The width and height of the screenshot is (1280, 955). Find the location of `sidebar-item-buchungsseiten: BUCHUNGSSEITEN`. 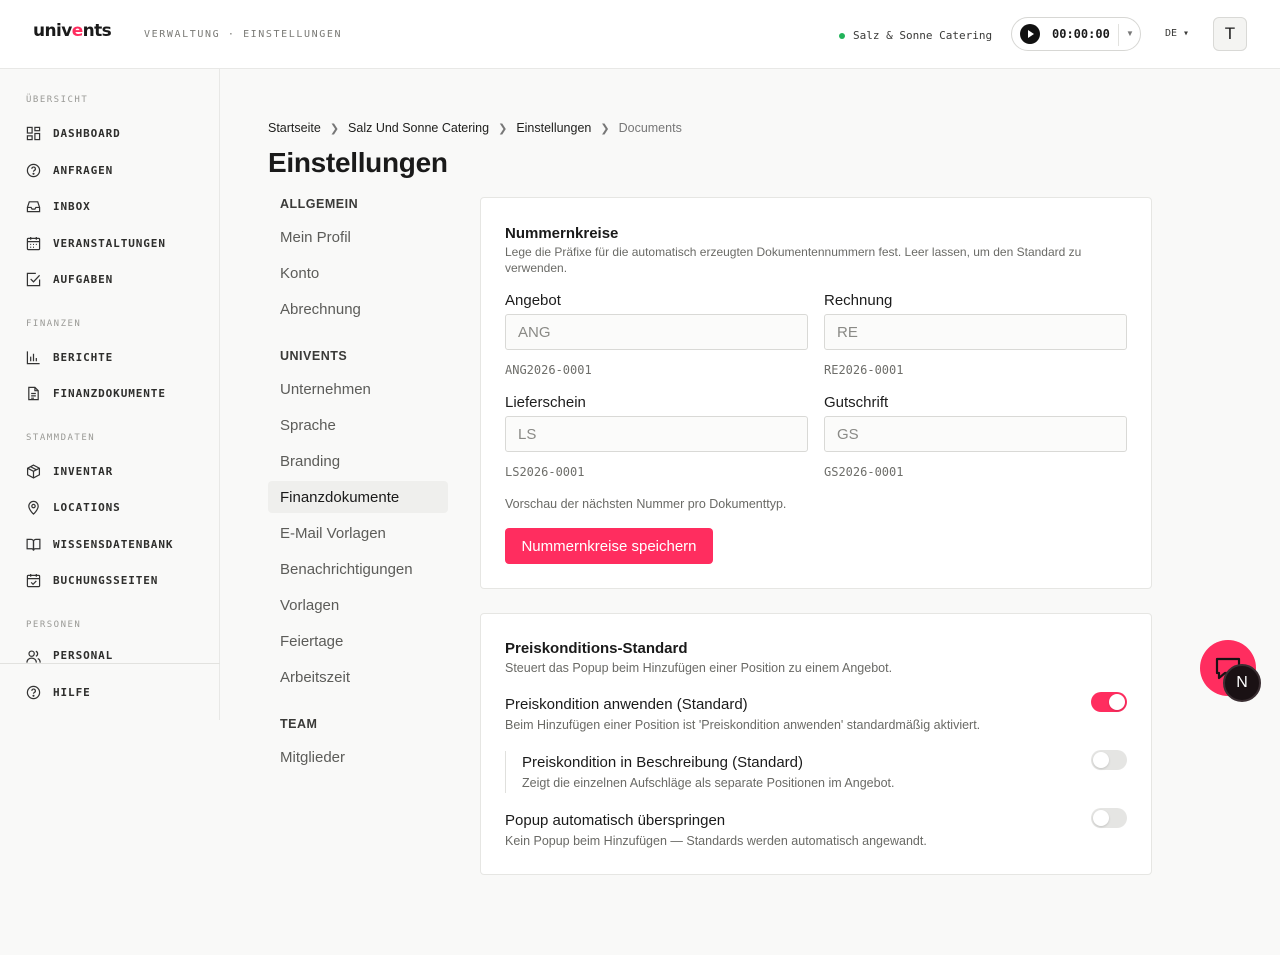

sidebar-item-buchungsseiten: BUCHUNGSSEITEN is located at coordinates (116, 580).